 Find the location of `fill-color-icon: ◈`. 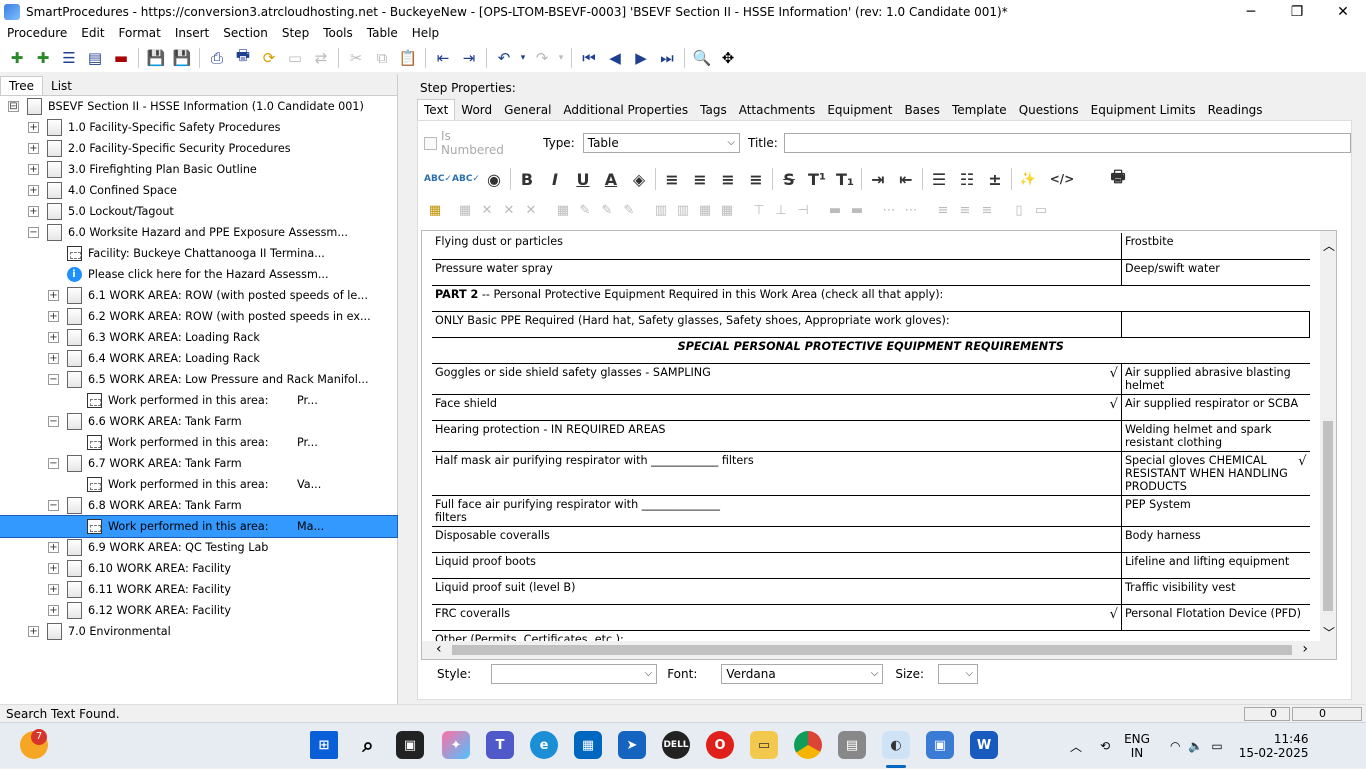

fill-color-icon: ◈ is located at coordinates (639, 179).